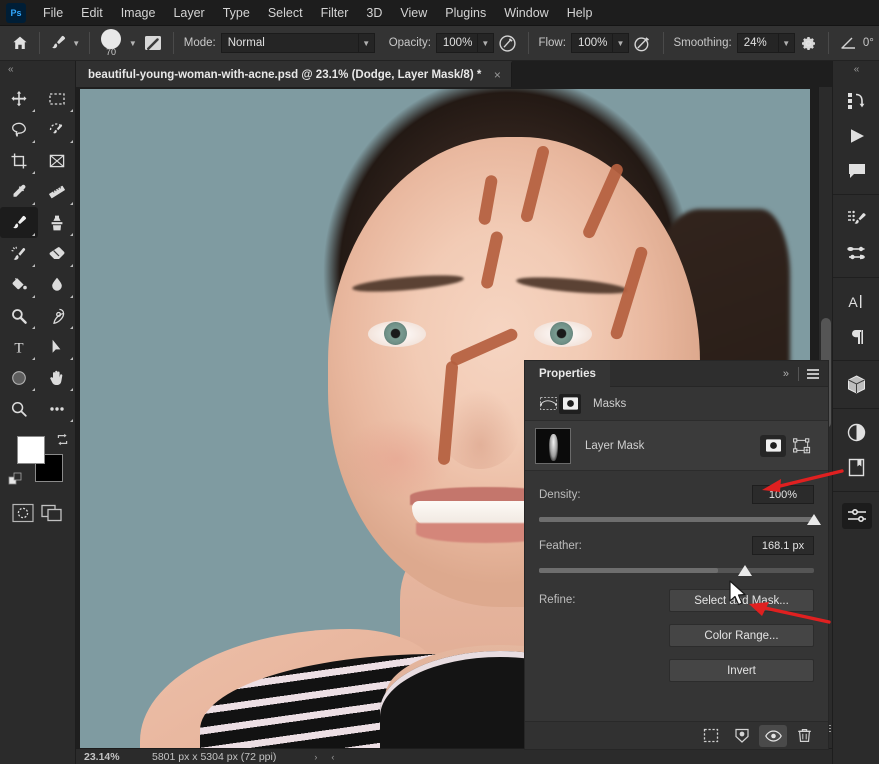  Describe the element at coordinates (742, 736) in the screenshot. I see `apply-mask-icon` at that location.